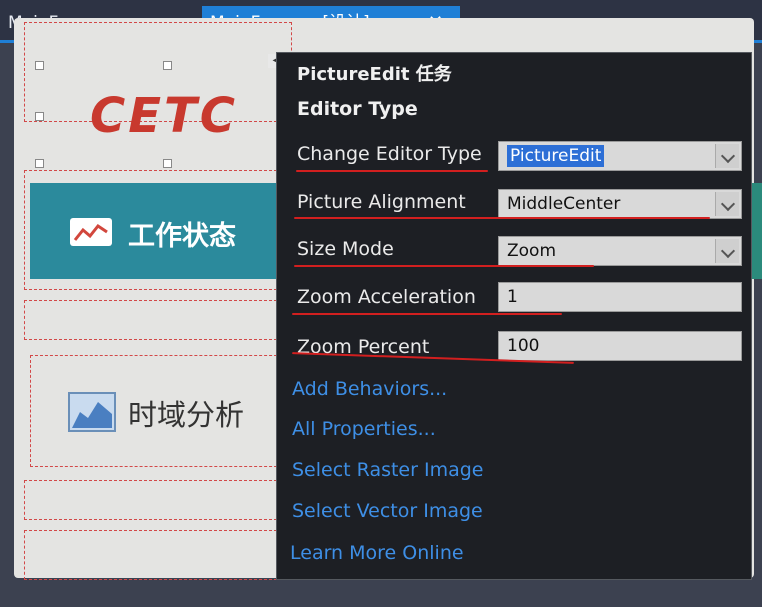  Describe the element at coordinates (357, 109) in the screenshot. I see `section-header-editor-type: Editor Type` at that location.